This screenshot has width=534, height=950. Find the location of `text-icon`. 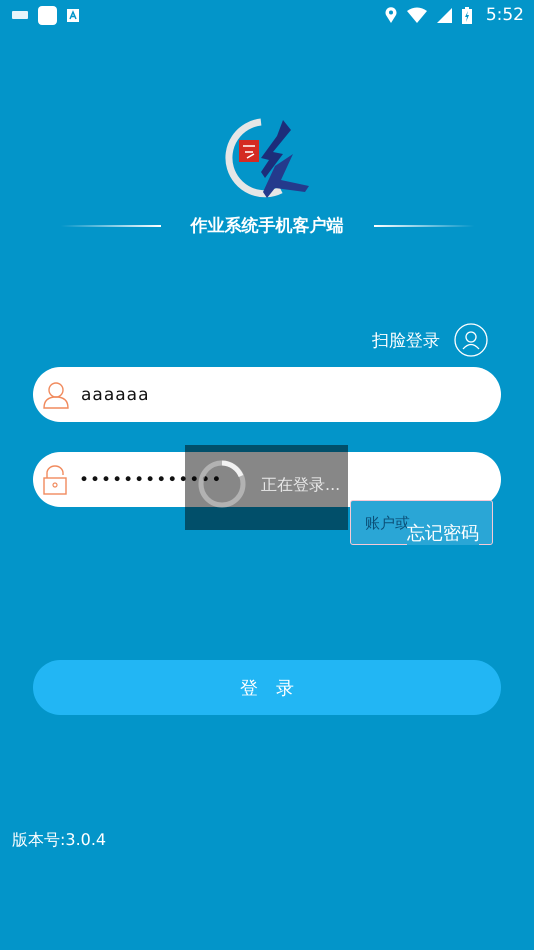

text-icon is located at coordinates (73, 15).